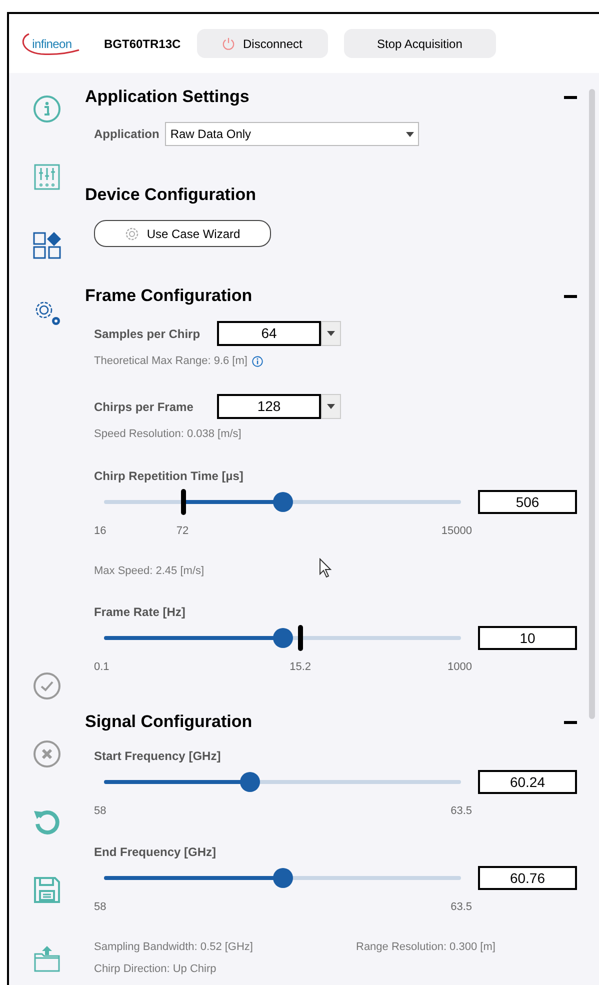 This screenshot has width=599, height=985. I want to click on field-label: Application, so click(127, 134).